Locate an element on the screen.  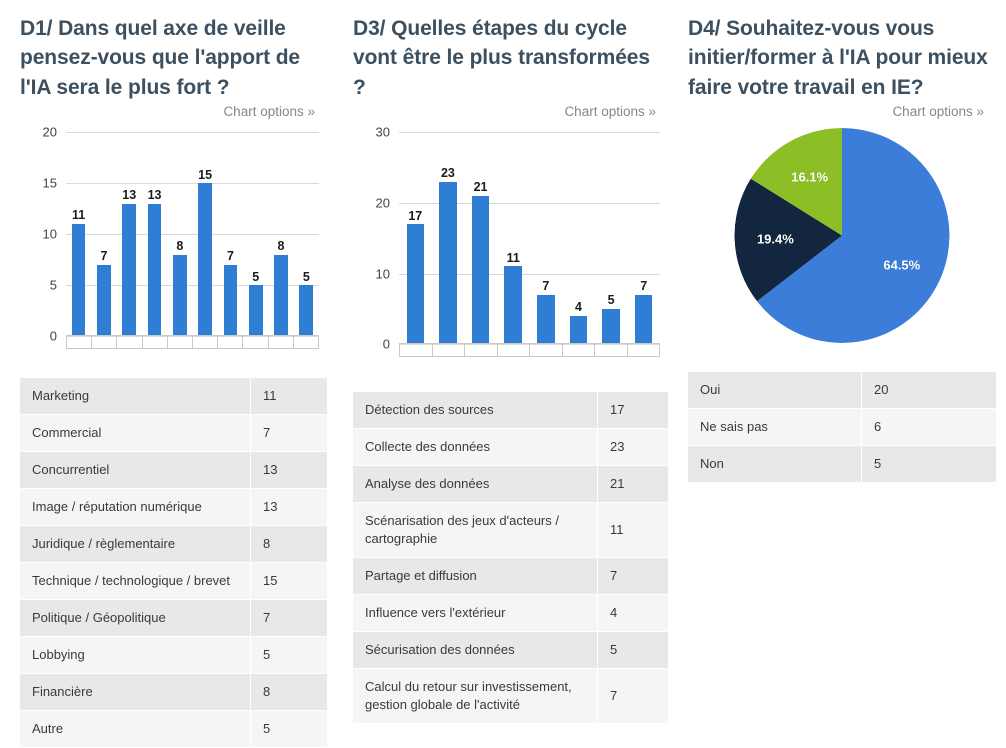
table-row: Politique / Géopolitique 7 is located at coordinates (173, 618).